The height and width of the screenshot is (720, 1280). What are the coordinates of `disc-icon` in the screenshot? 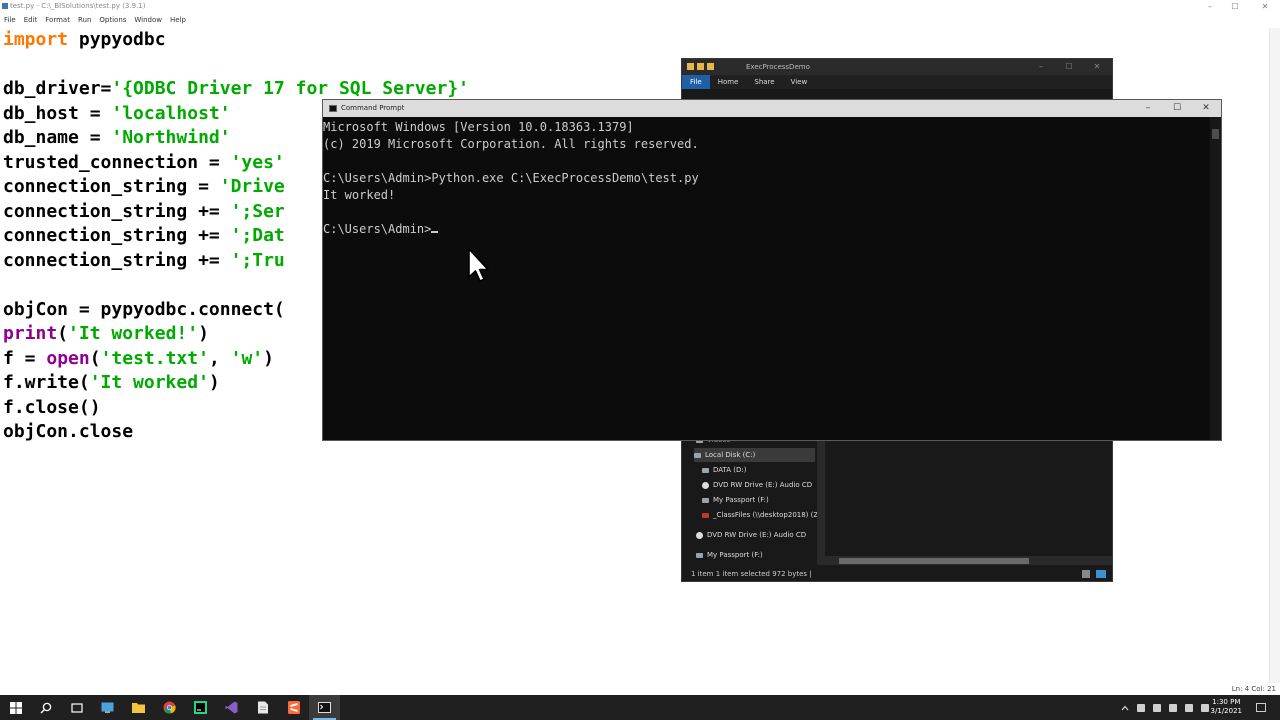 It's located at (699, 535).